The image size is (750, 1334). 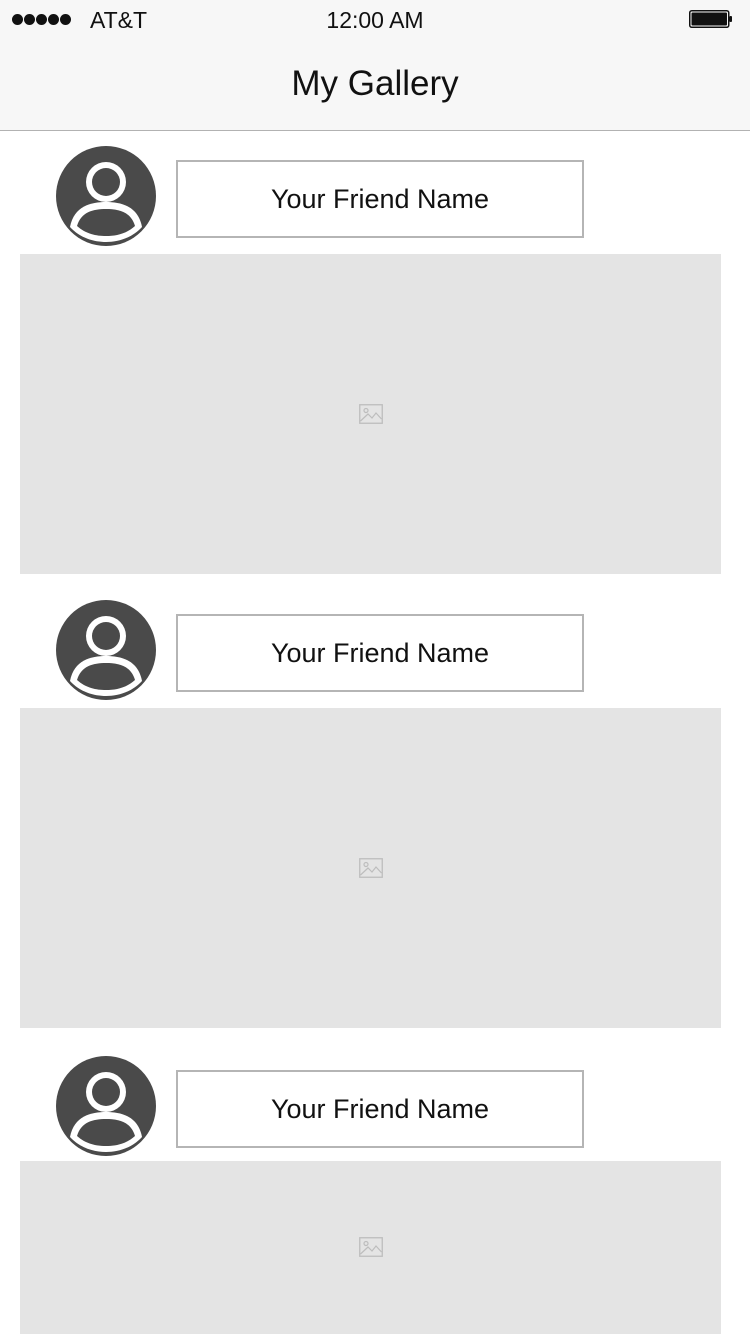 I want to click on status-time: 12:00 AM, so click(x=375, y=20).